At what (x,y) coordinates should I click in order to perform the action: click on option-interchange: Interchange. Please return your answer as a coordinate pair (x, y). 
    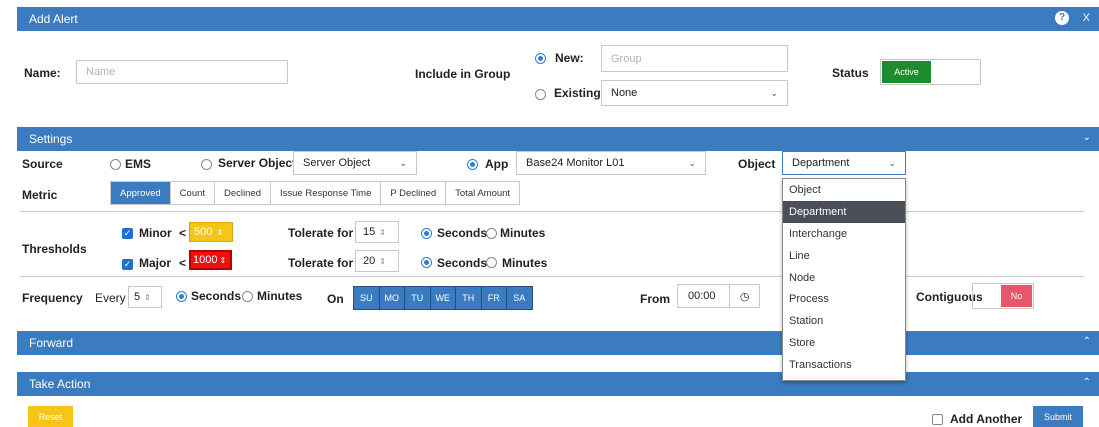
    Looking at the image, I should click on (844, 234).